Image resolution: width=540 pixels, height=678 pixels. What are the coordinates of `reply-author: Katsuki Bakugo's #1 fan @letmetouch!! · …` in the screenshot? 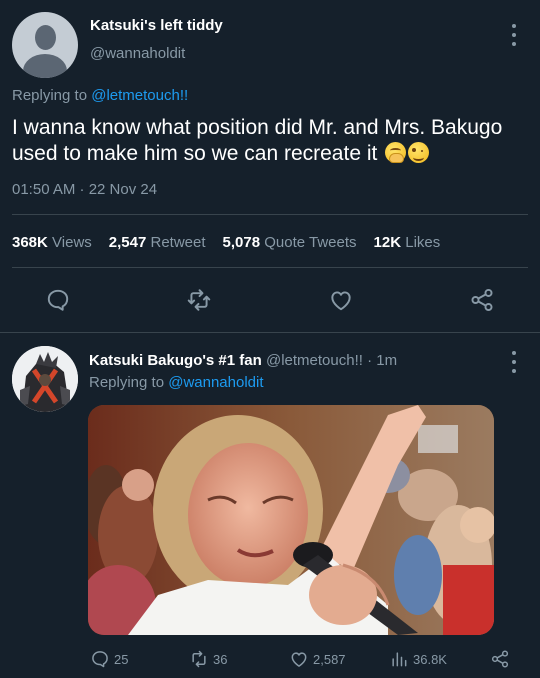 It's located at (243, 360).